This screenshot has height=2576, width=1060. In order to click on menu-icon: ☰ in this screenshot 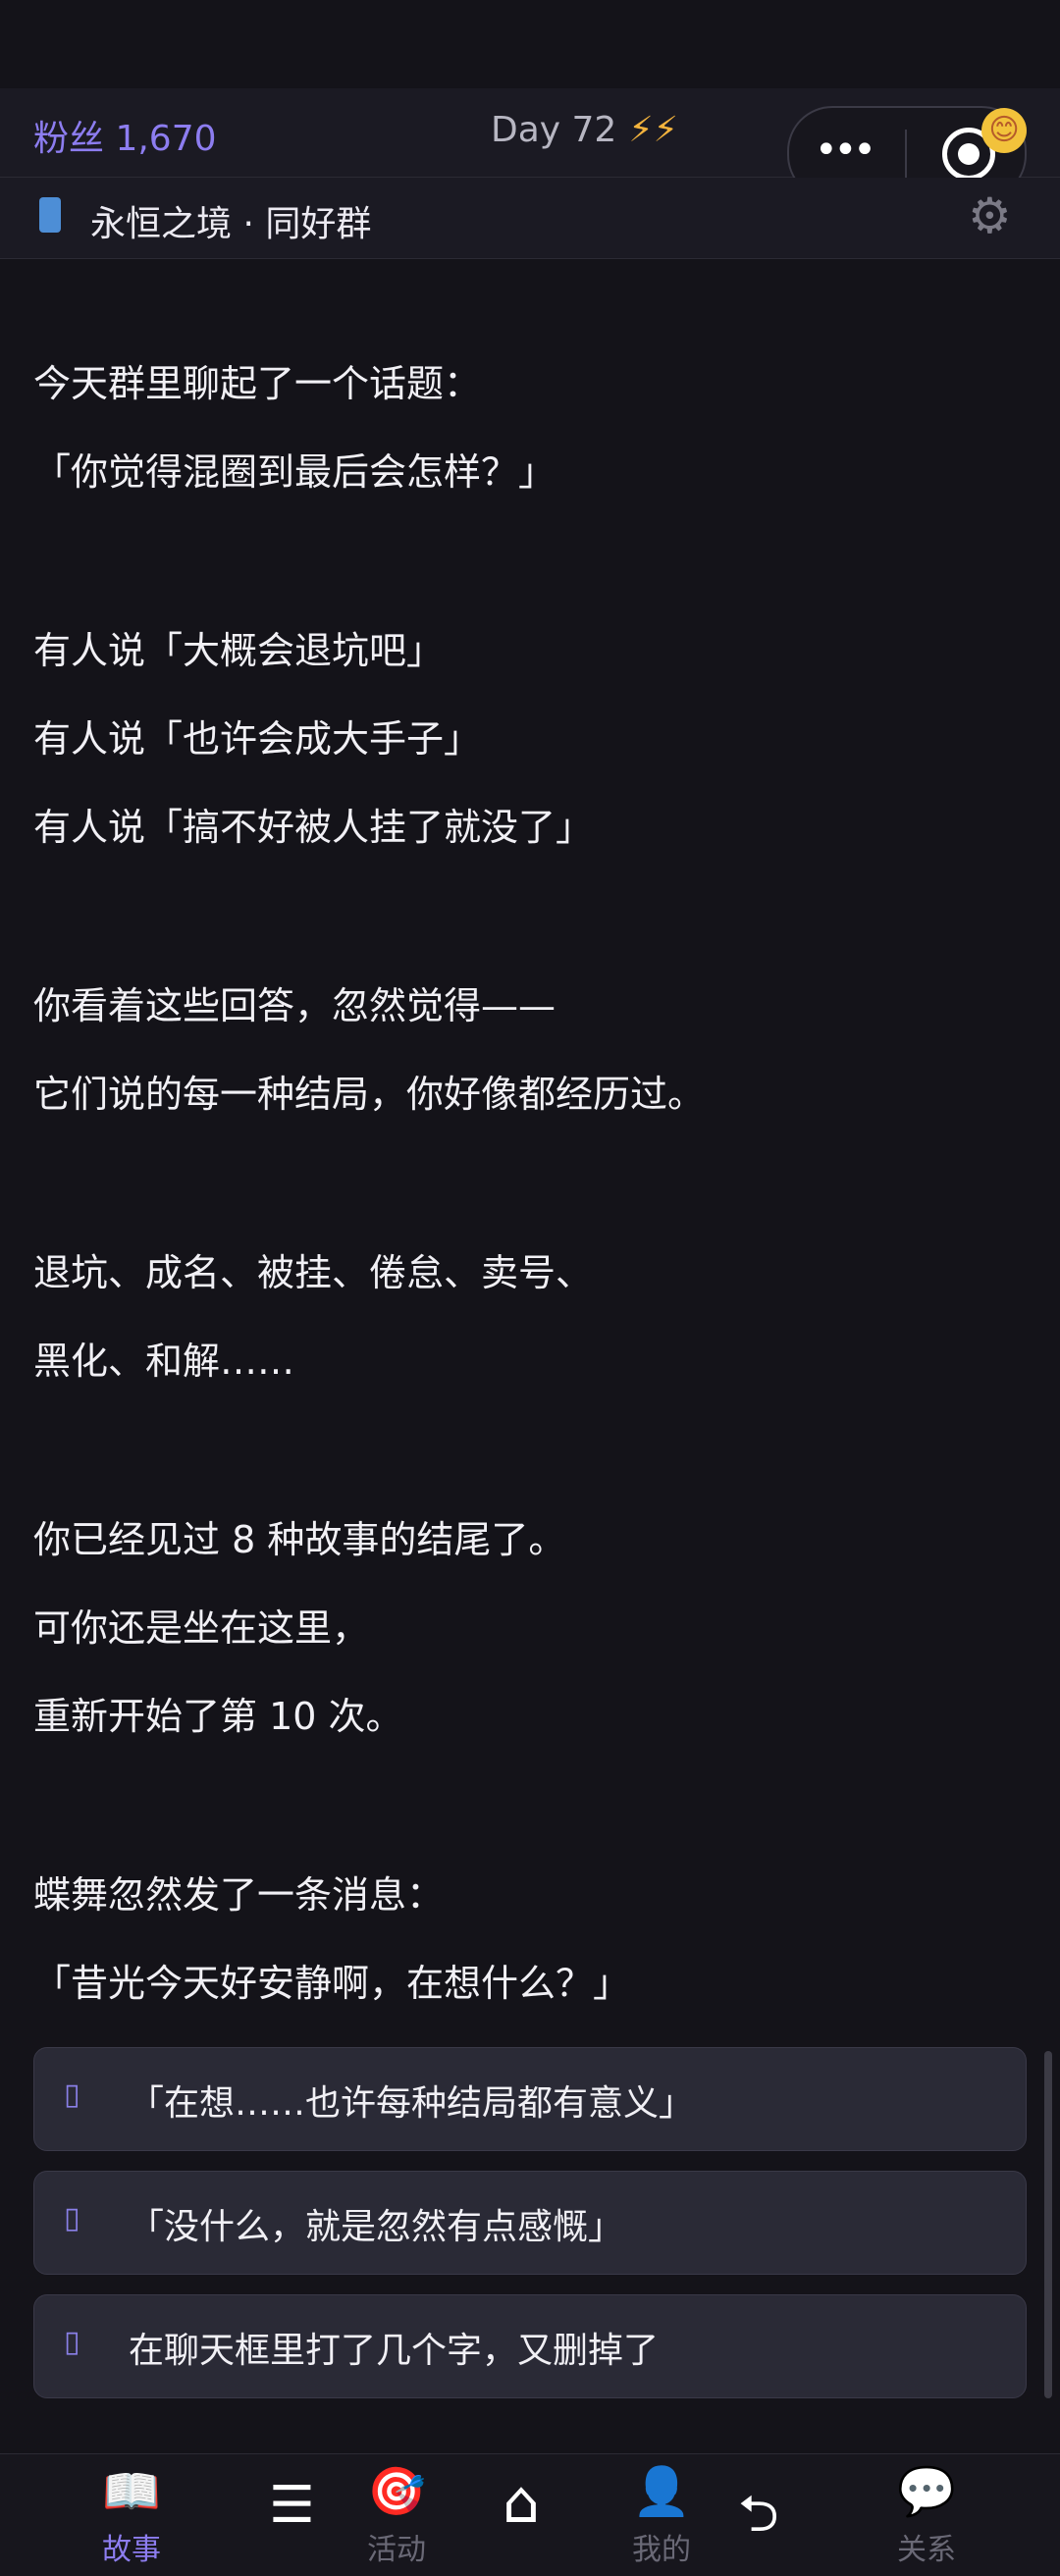, I will do `click(292, 2505)`.